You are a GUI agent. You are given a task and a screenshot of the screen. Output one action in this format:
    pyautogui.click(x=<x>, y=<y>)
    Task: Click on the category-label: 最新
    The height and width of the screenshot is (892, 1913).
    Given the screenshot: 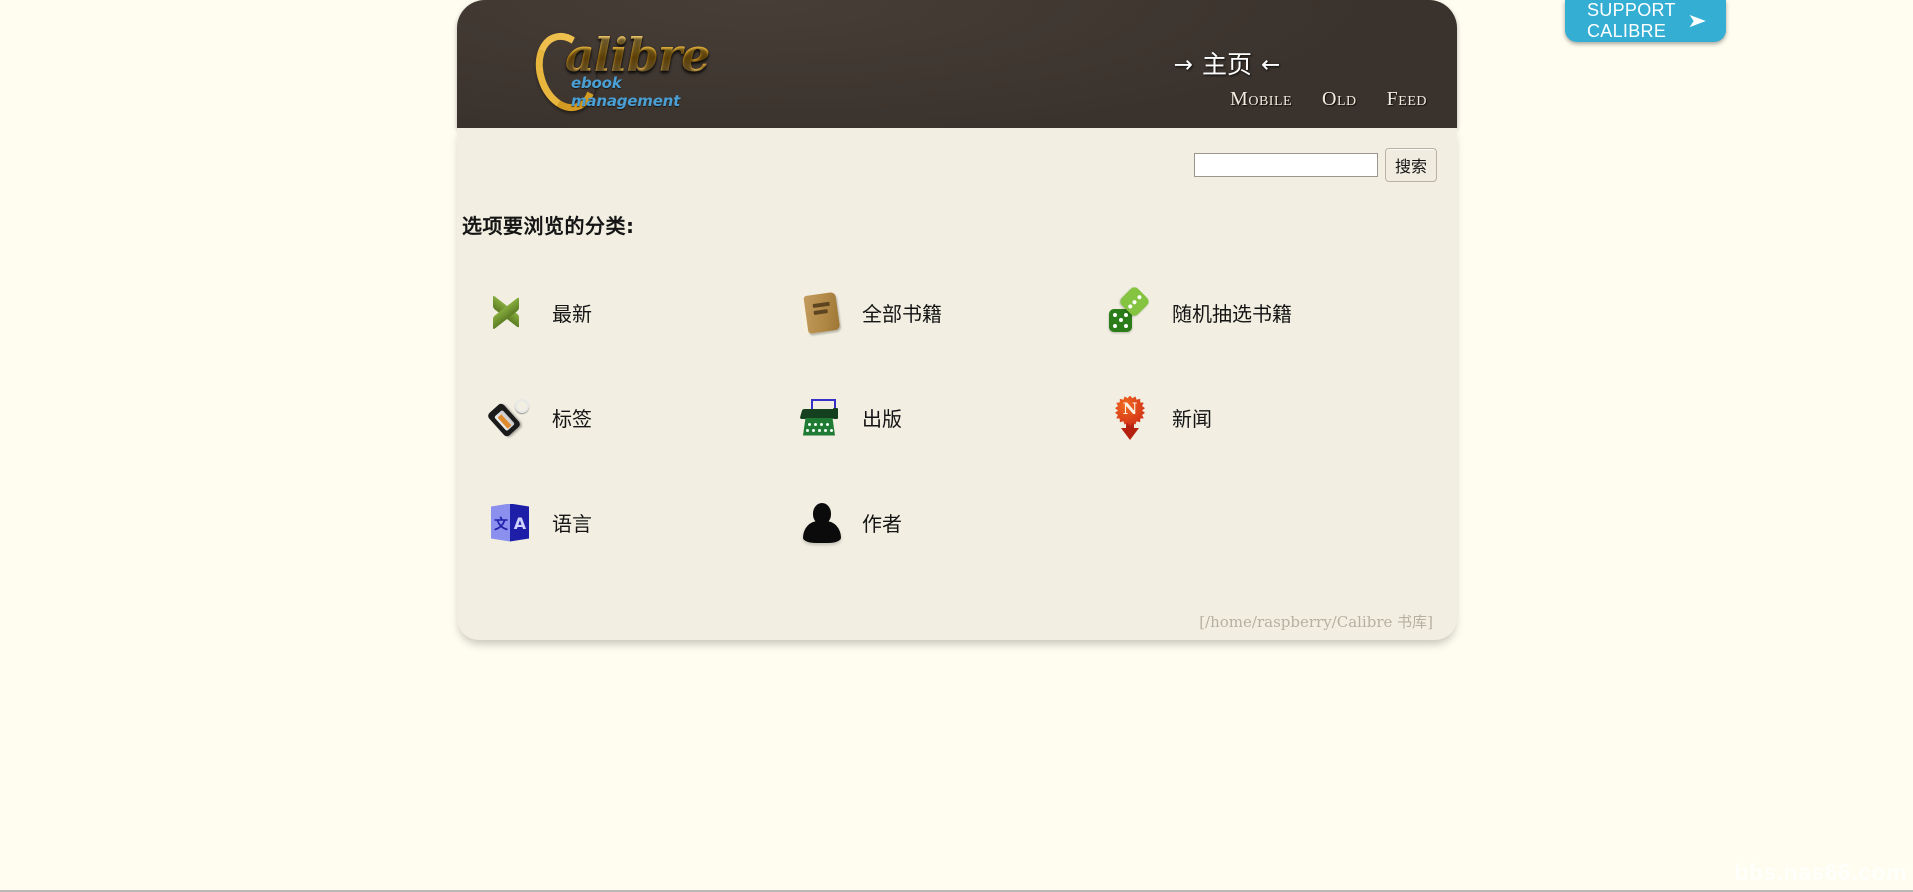 What is the action you would take?
    pyautogui.click(x=572, y=314)
    